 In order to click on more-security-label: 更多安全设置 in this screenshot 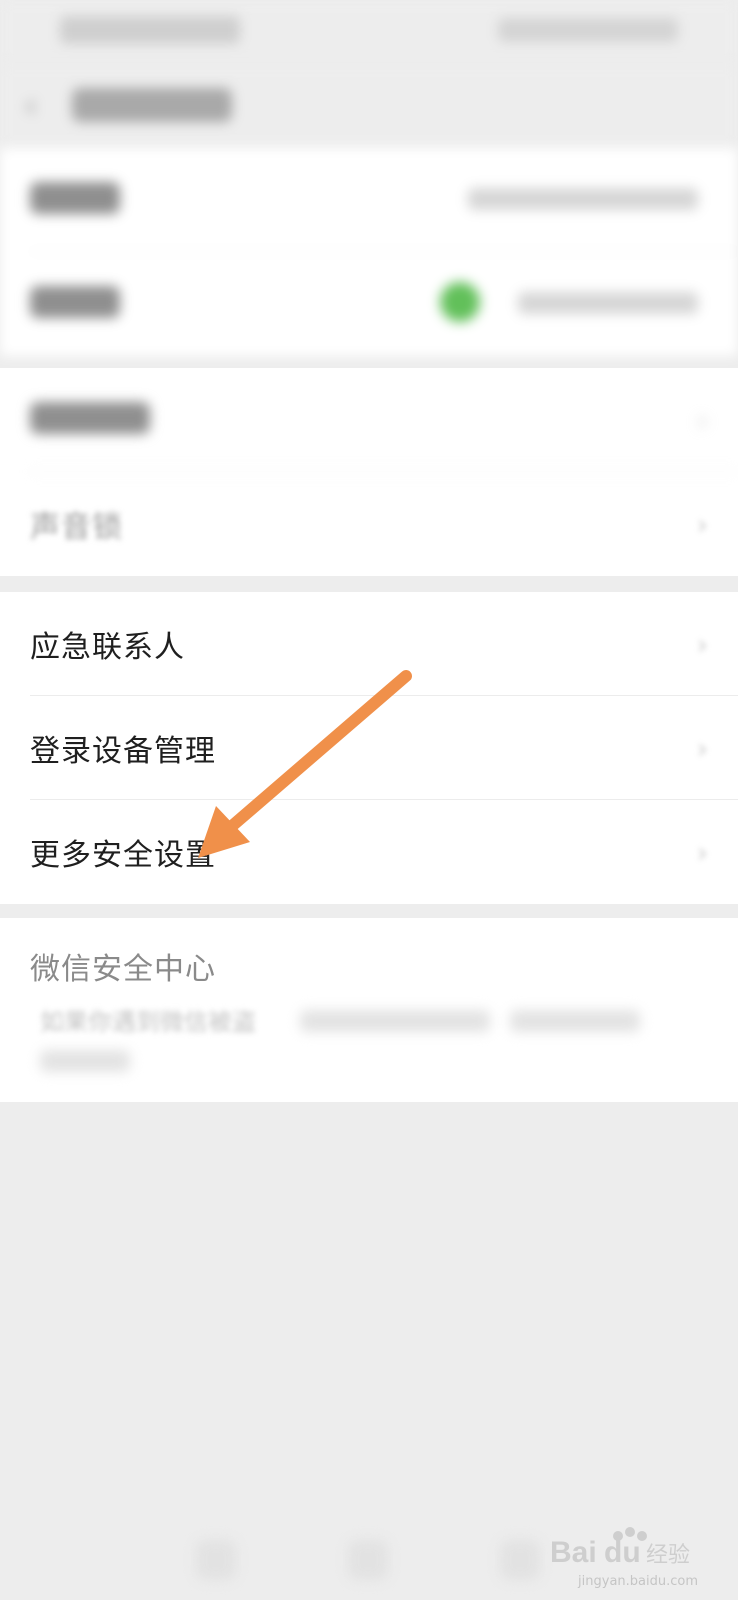, I will do `click(123, 855)`.